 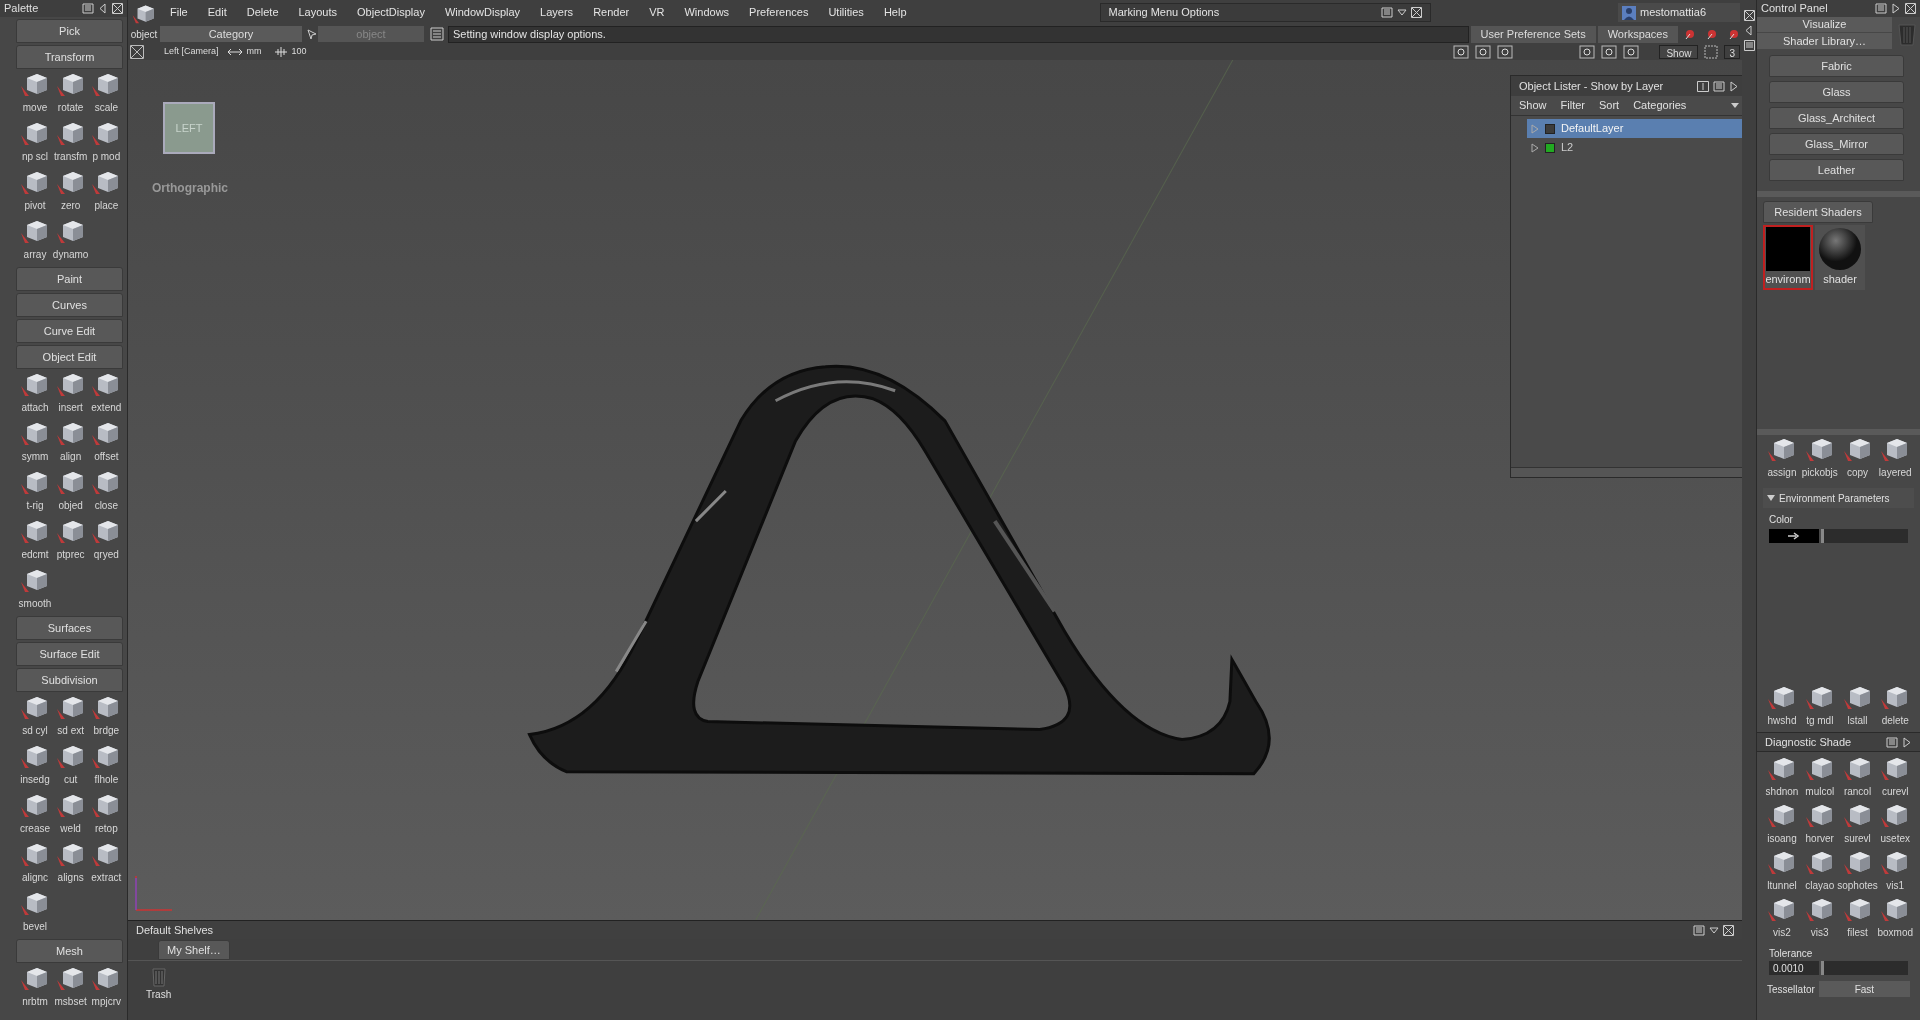 I want to click on tolerance-field: 0.0010, so click(x=1794, y=968).